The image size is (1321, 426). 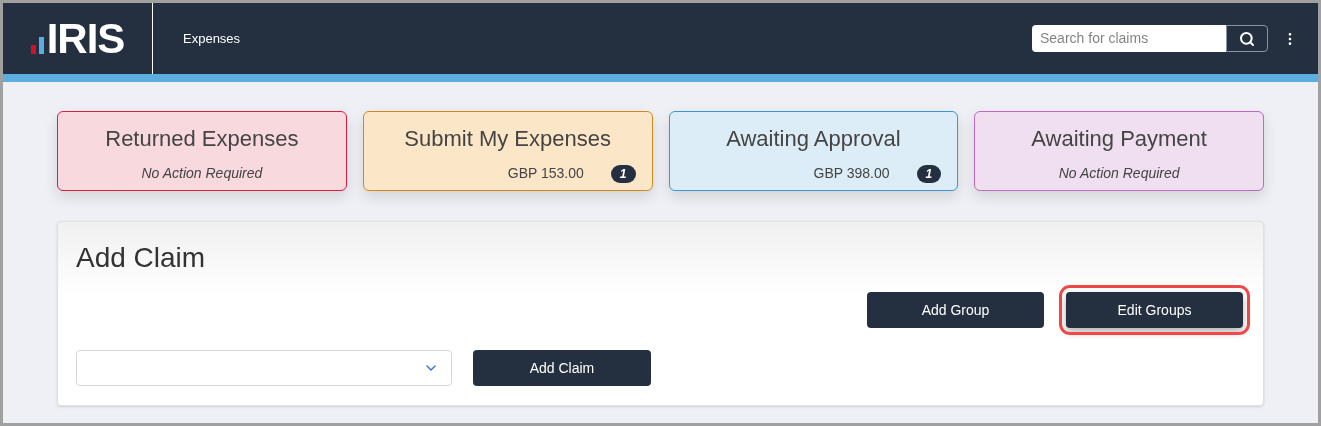 I want to click on status-card: Awaiting Approval GBP 398.00 1, so click(x=813, y=151).